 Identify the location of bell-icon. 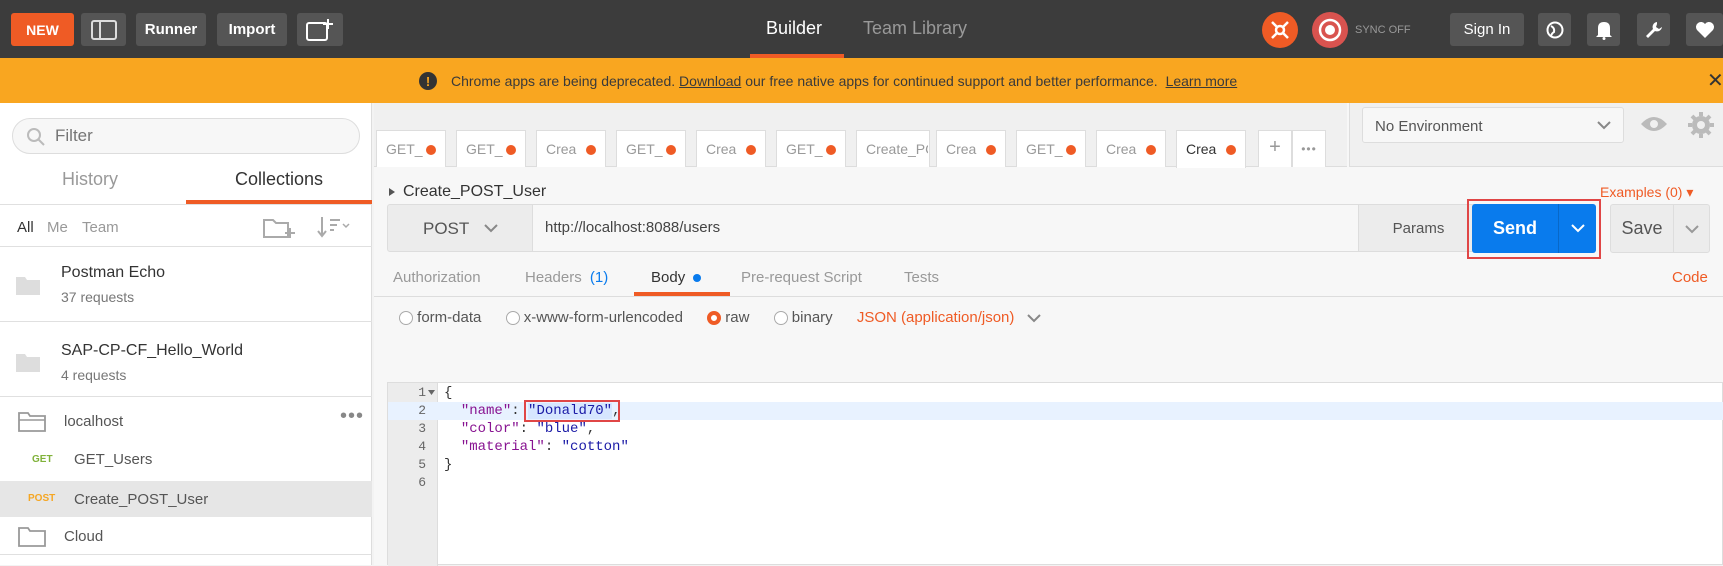
(1603, 29).